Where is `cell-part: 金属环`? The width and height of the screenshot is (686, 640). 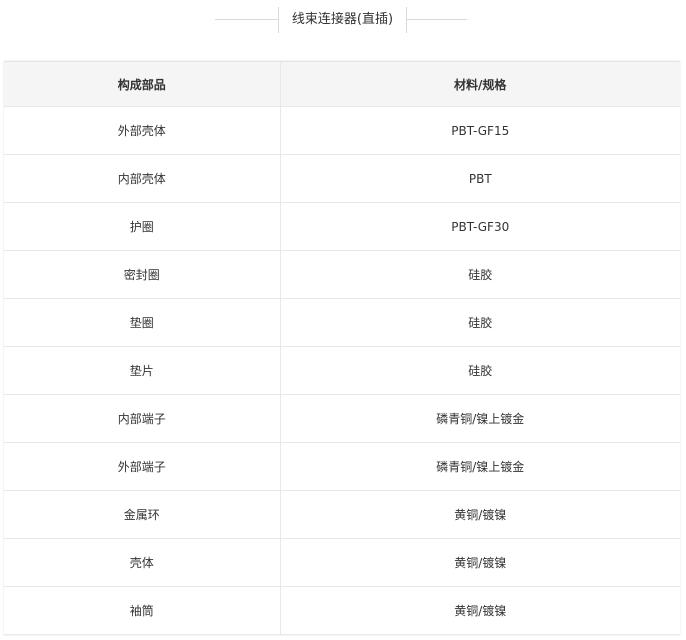
cell-part: 金属环 is located at coordinates (142, 514).